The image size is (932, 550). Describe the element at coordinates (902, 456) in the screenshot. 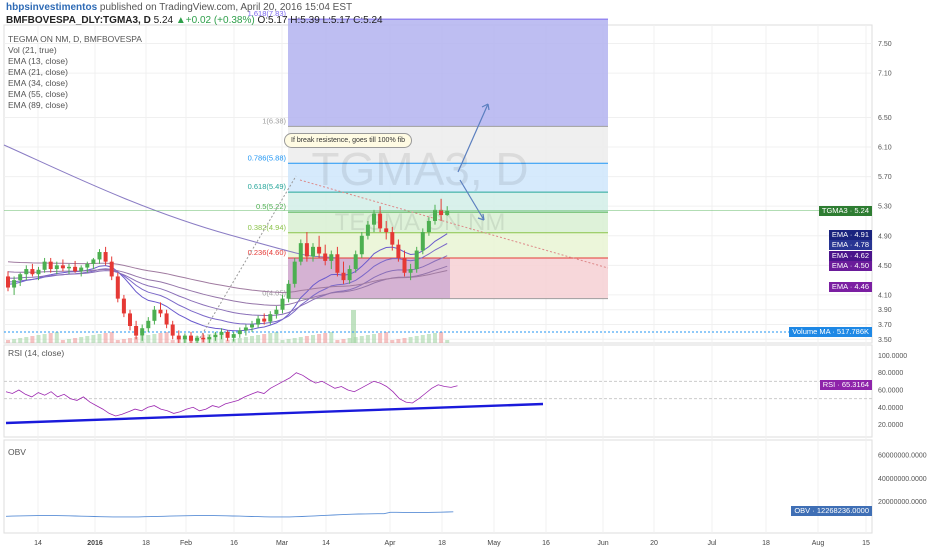

I see `obv-axis-label: 60000000.0000` at that location.